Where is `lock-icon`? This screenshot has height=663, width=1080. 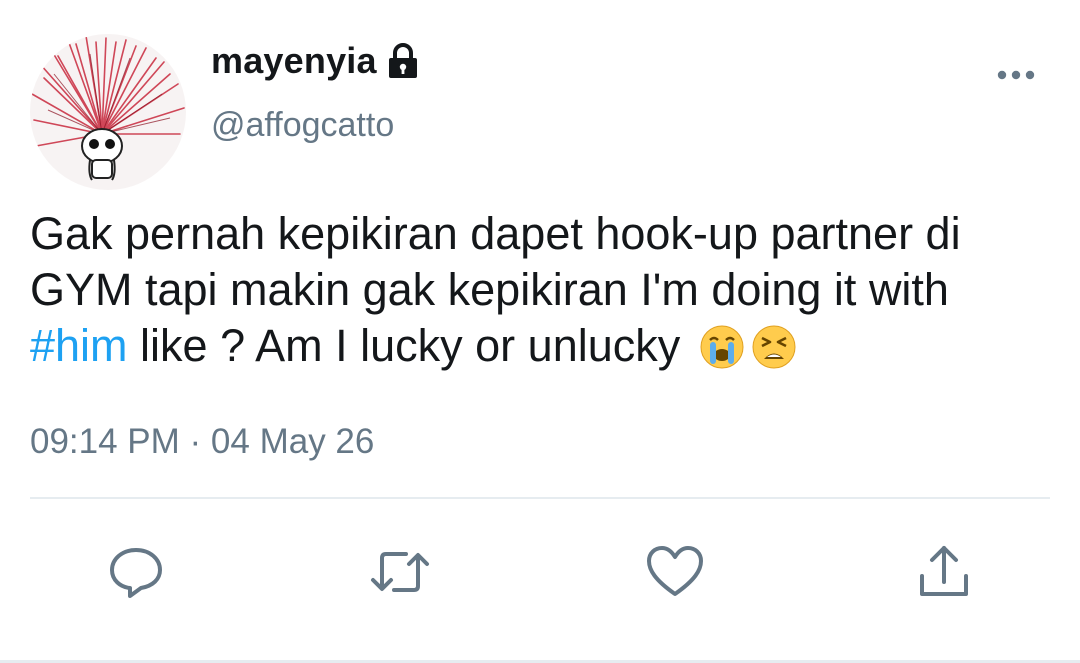
lock-icon is located at coordinates (403, 61).